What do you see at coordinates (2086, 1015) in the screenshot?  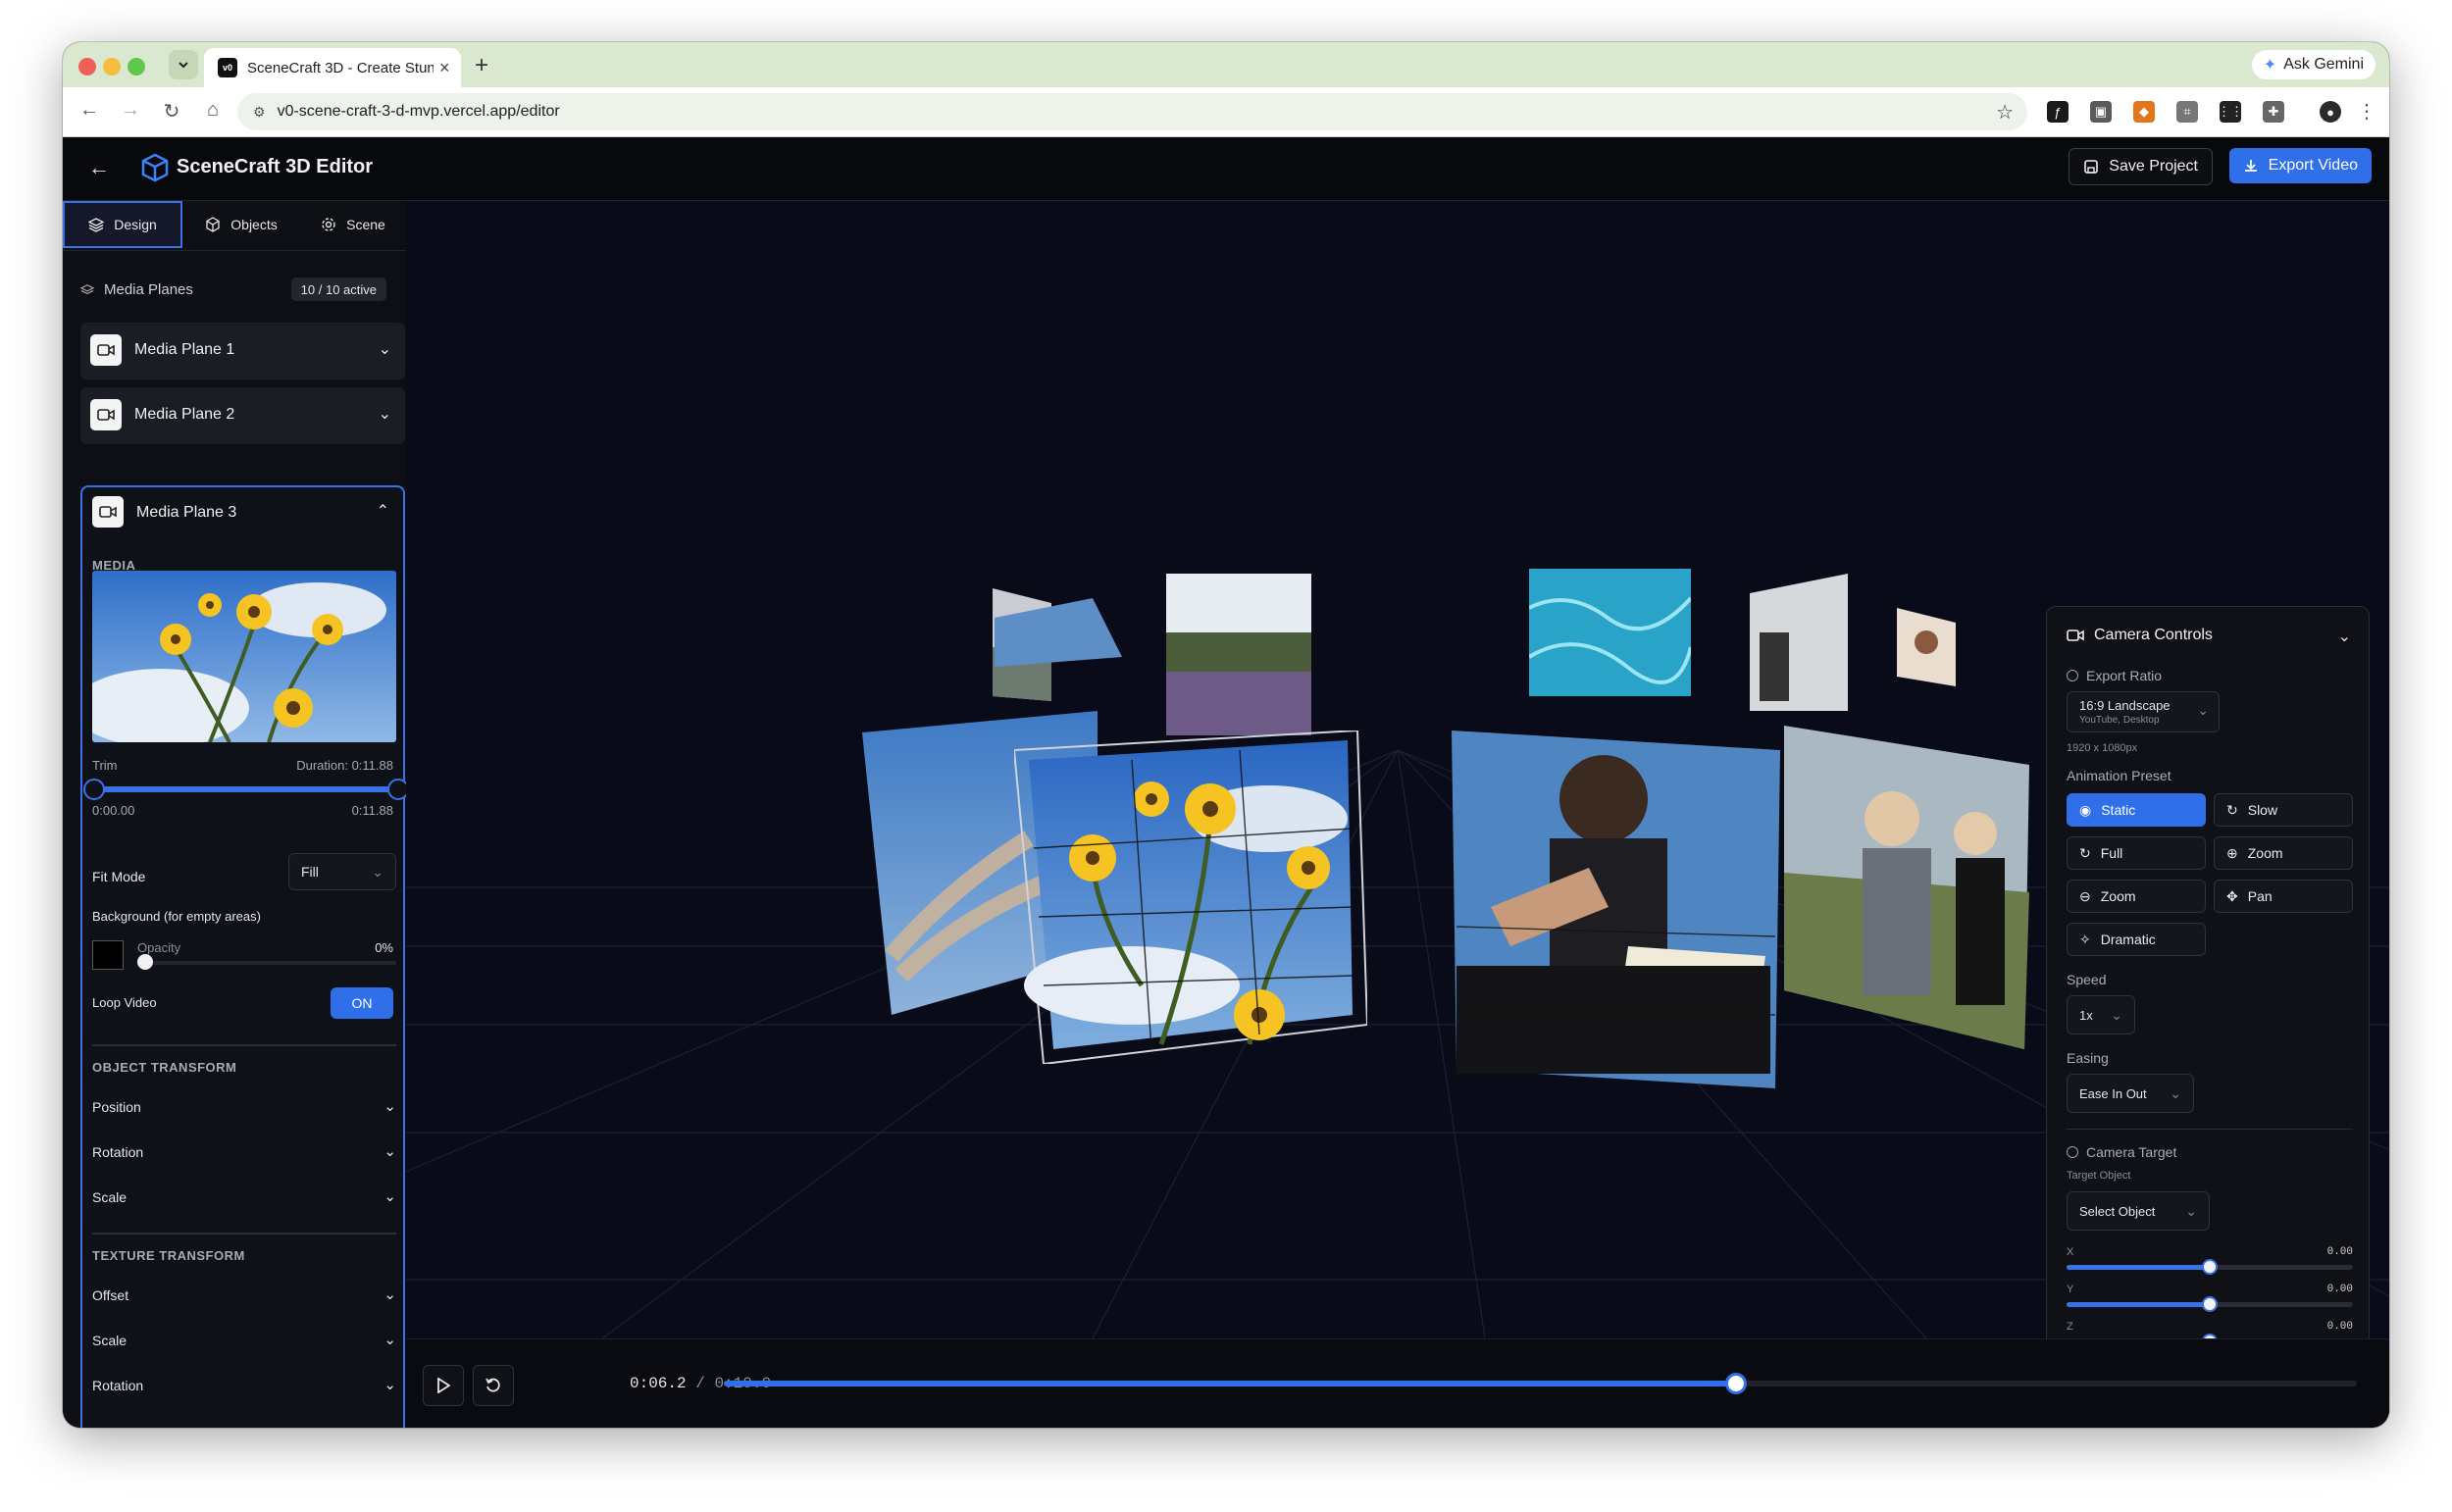 I see `speed-value: 1x` at bounding box center [2086, 1015].